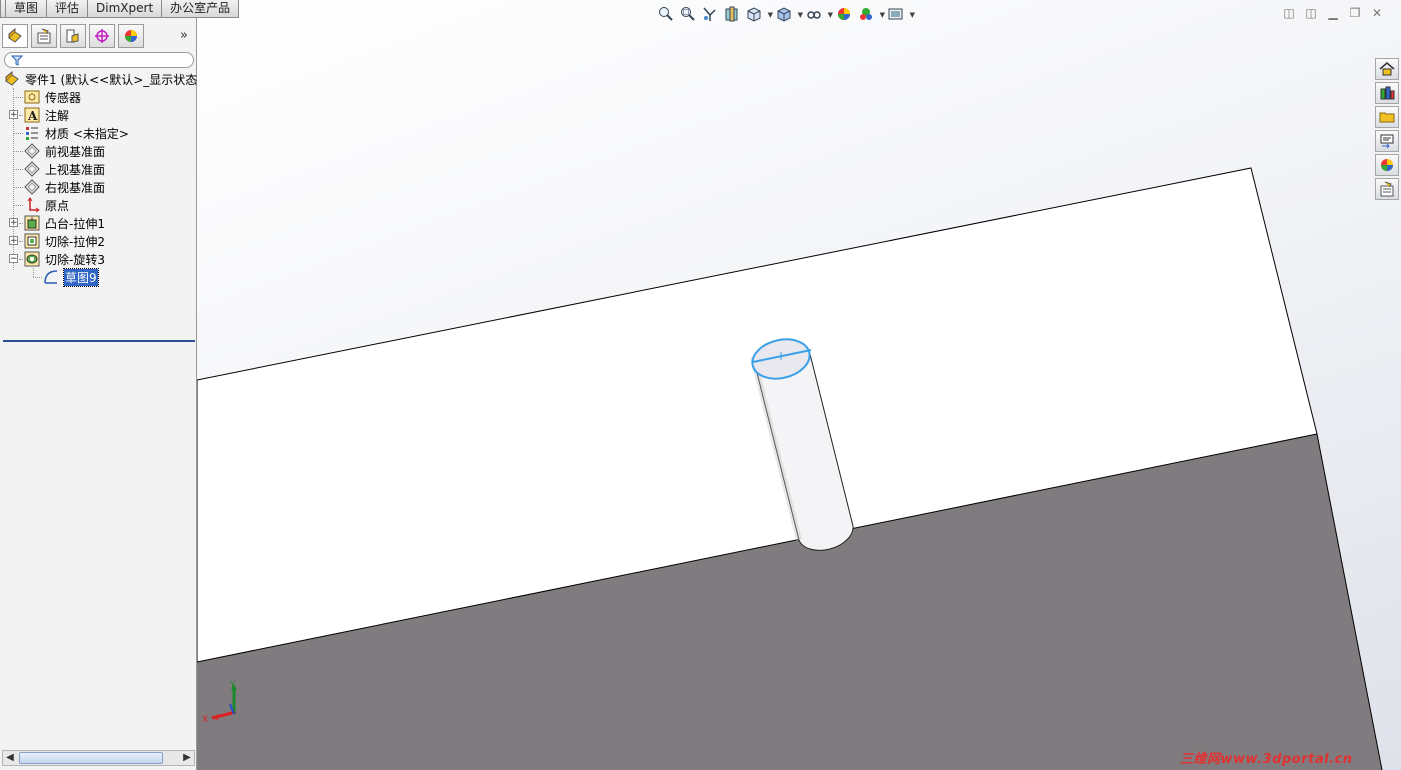 This screenshot has height=770, width=1401. Describe the element at coordinates (187, 758) in the screenshot. I see `scroll-right-button: ▶` at that location.